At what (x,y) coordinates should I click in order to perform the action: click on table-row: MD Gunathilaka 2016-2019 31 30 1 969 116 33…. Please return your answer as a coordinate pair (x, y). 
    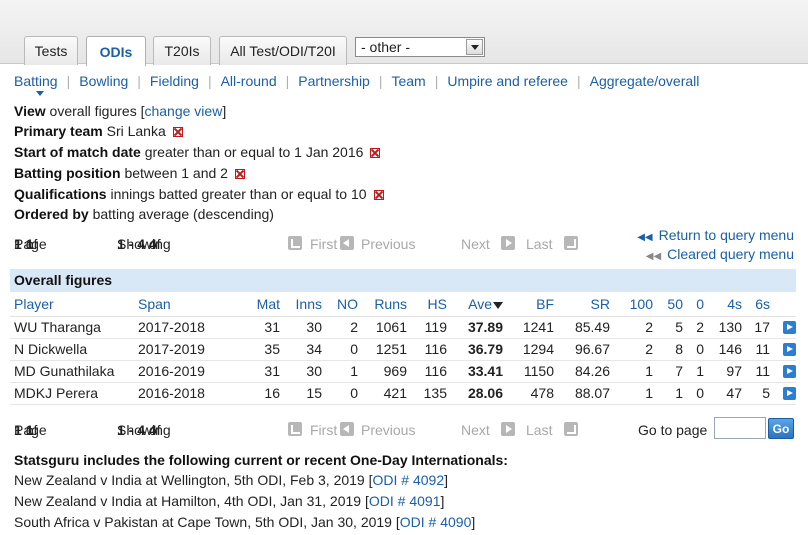
    Looking at the image, I should click on (403, 371).